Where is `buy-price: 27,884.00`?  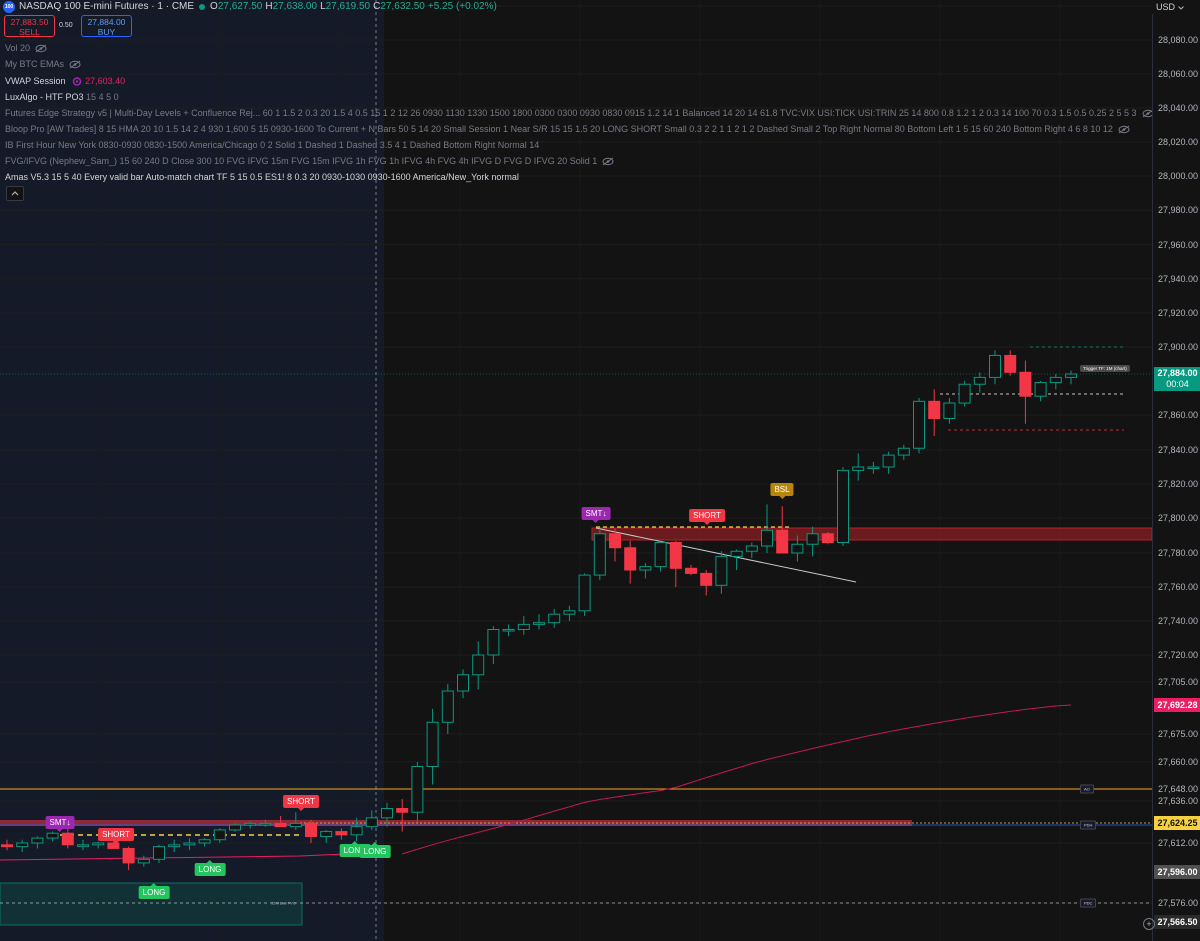 buy-price: 27,884.00 is located at coordinates (106, 22).